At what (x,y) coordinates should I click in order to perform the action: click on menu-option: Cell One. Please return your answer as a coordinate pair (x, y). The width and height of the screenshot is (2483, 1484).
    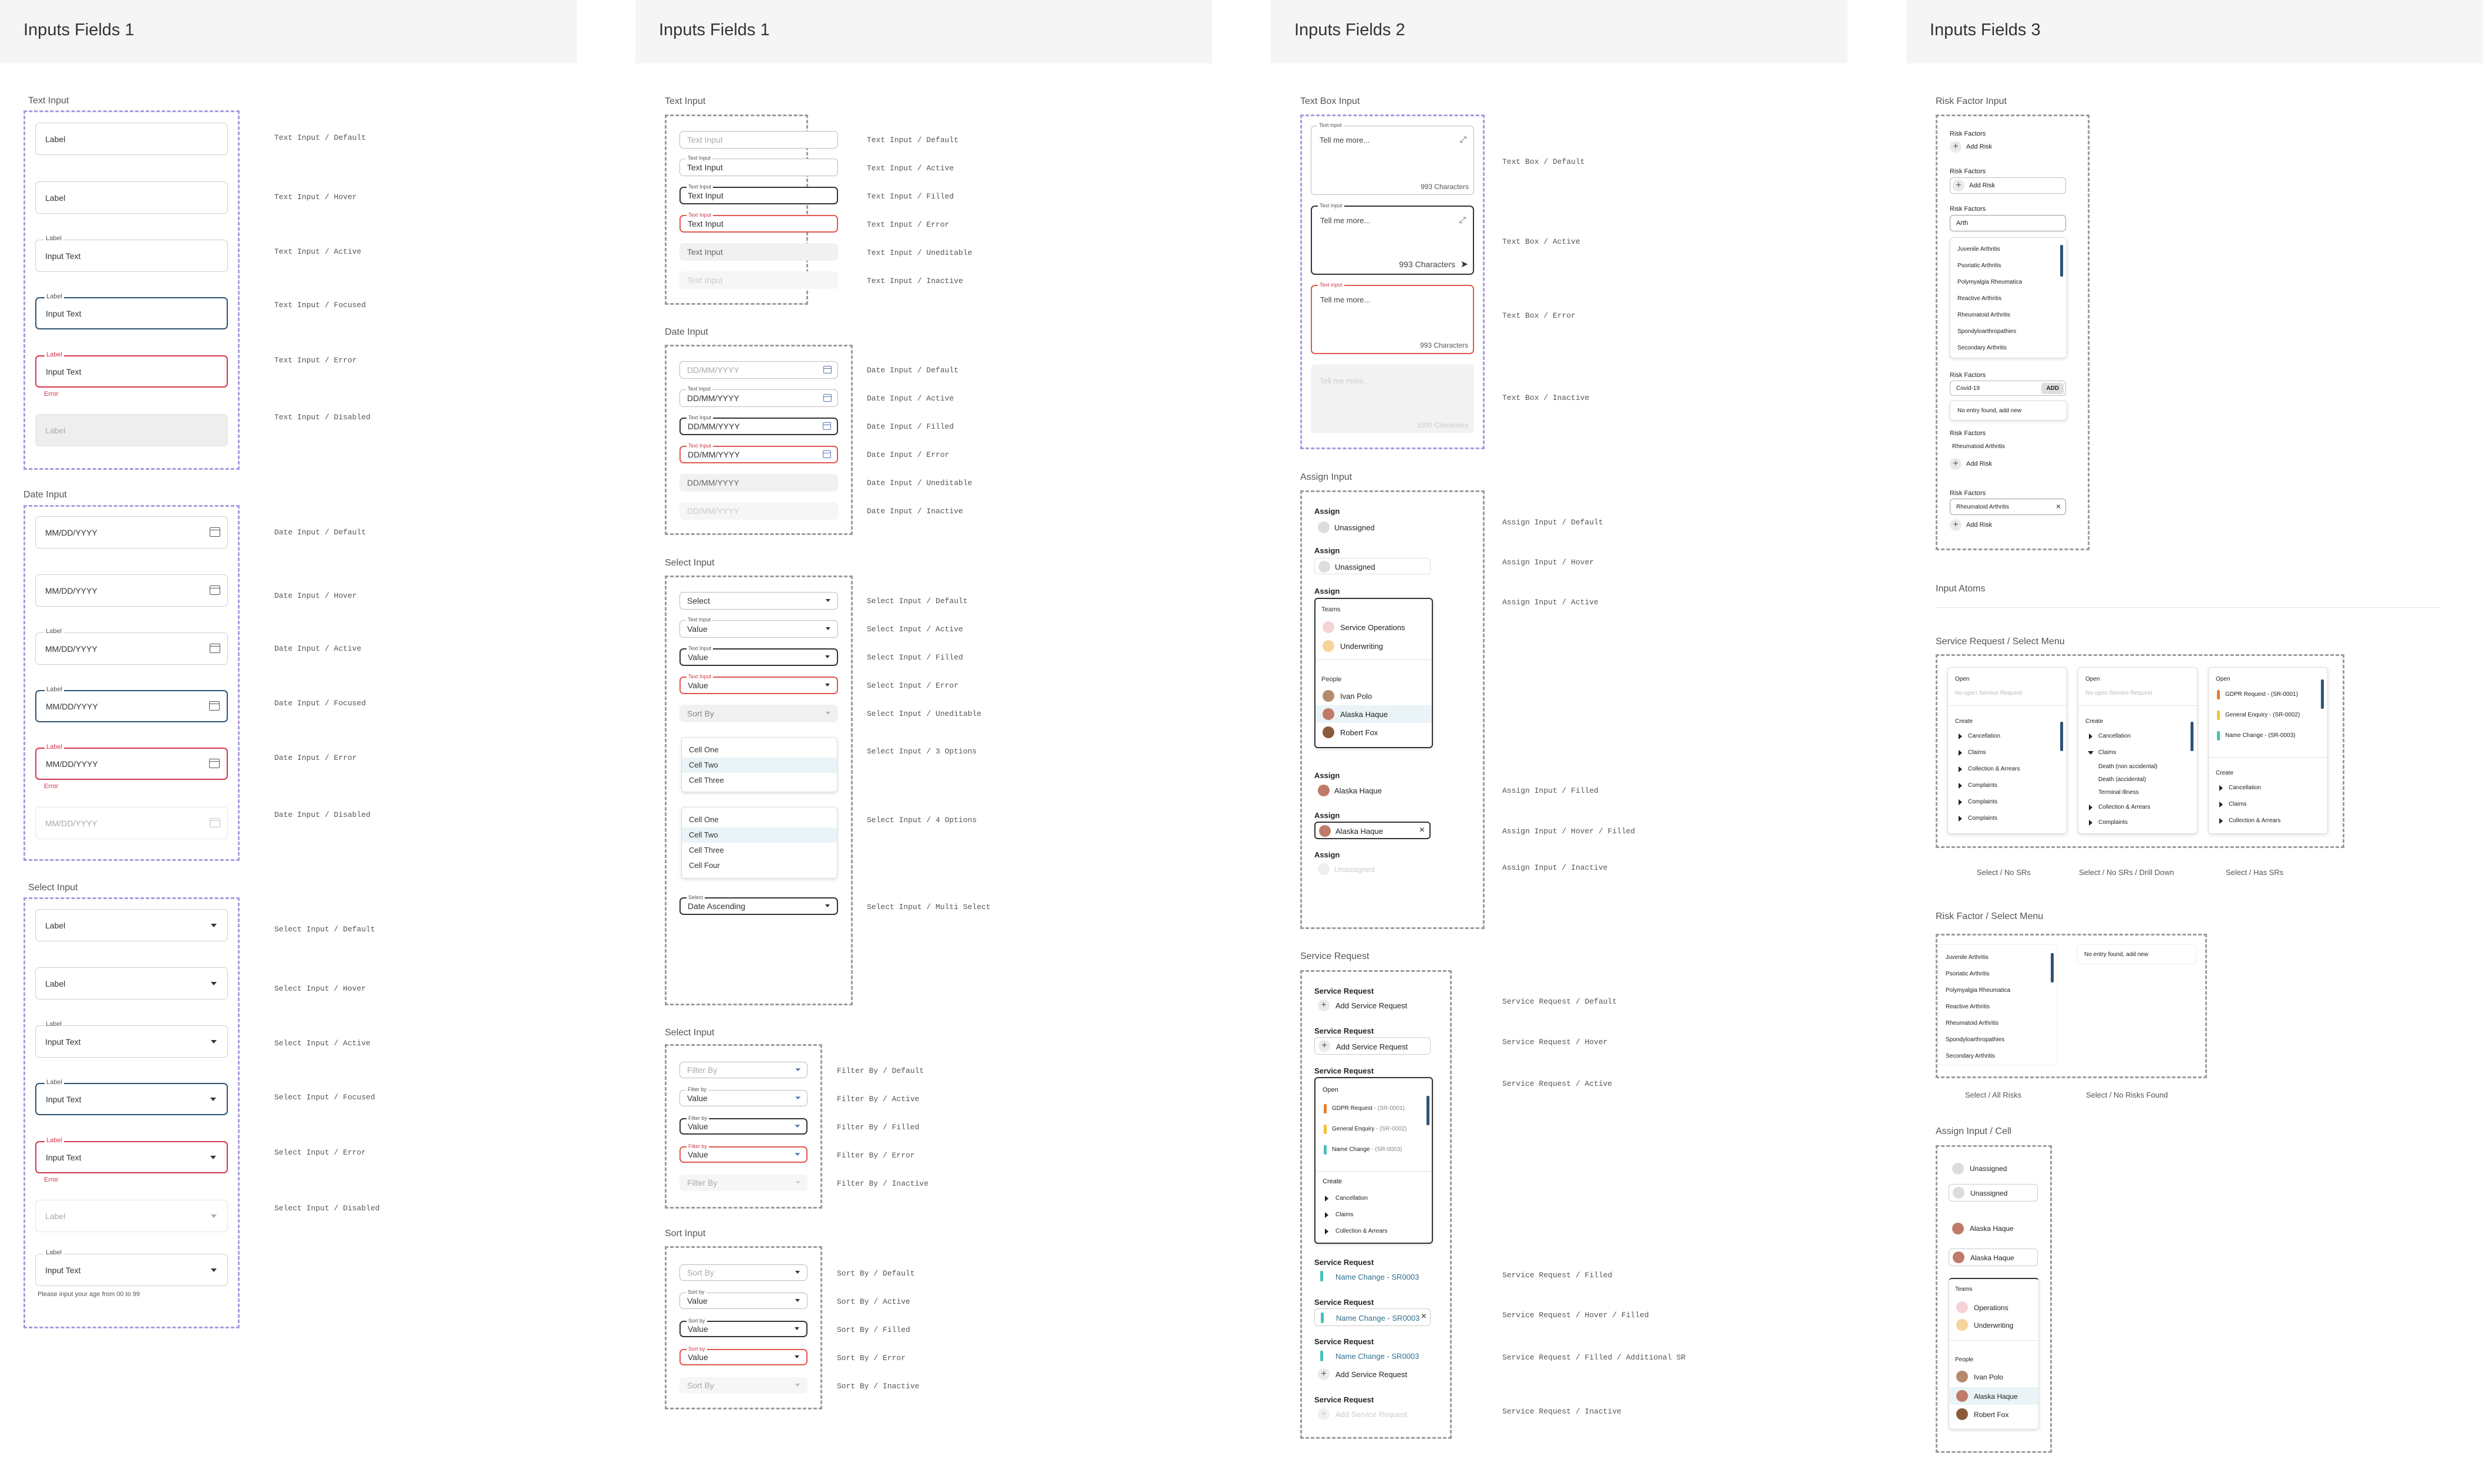
    Looking at the image, I should click on (759, 750).